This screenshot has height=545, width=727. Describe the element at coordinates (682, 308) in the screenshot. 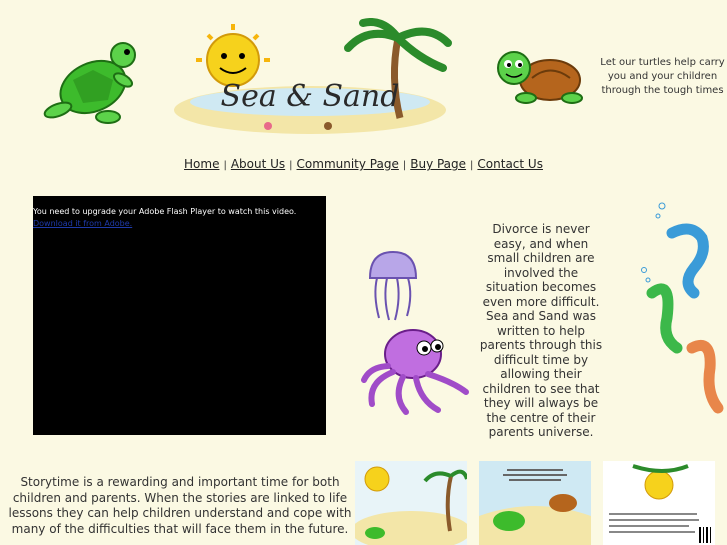

I see `seahorses-illustration` at that location.